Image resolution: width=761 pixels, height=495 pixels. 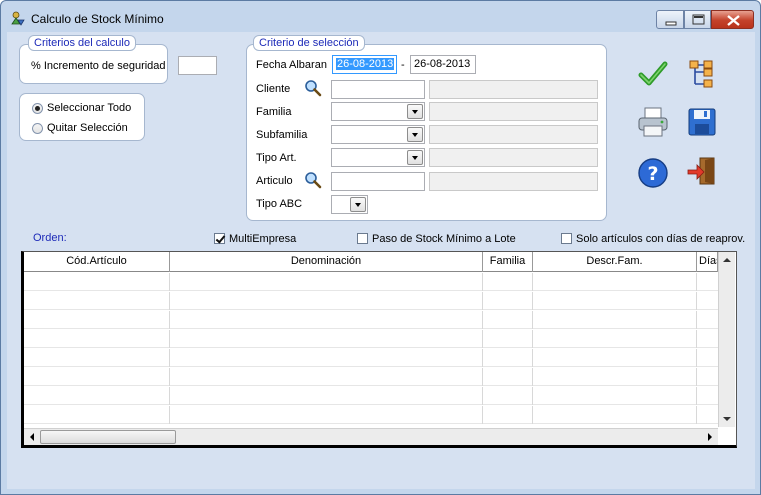 What do you see at coordinates (279, 204) in the screenshot?
I see `tipo-abc-label: Tipo ABC` at bounding box center [279, 204].